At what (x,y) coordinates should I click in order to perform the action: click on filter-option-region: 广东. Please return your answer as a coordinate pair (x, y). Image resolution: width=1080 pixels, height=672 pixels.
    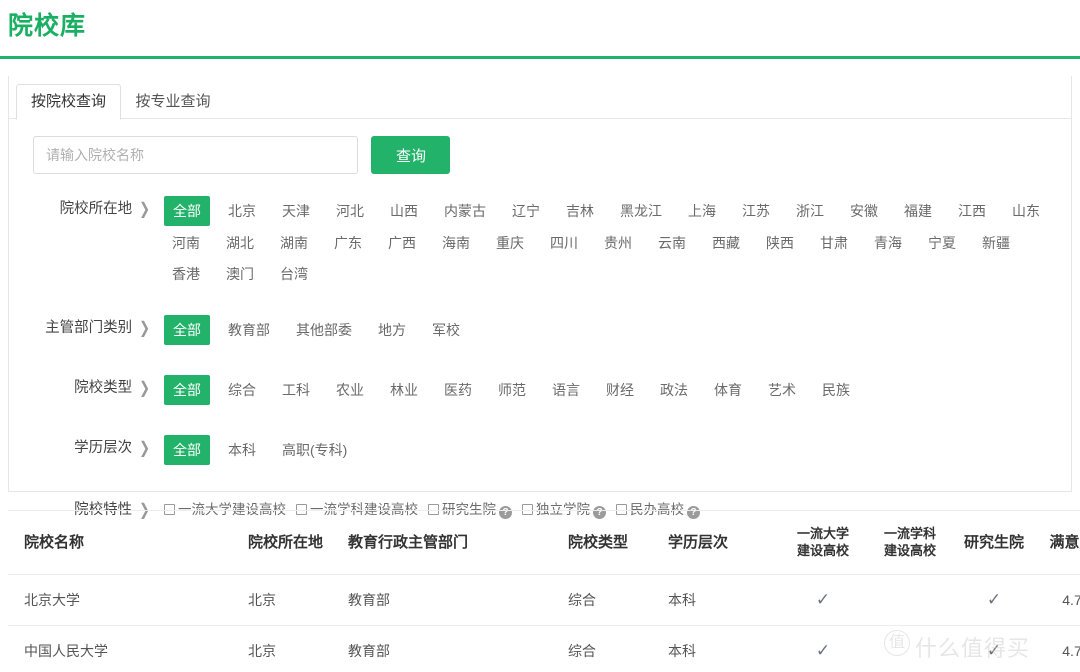
    Looking at the image, I should click on (348, 243).